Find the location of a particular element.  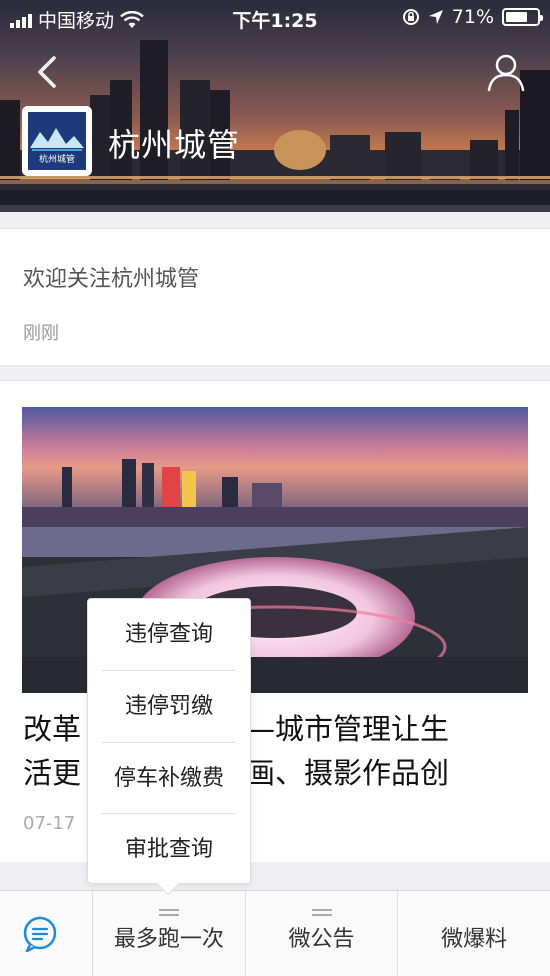

battery-icon is located at coordinates (522, 17).